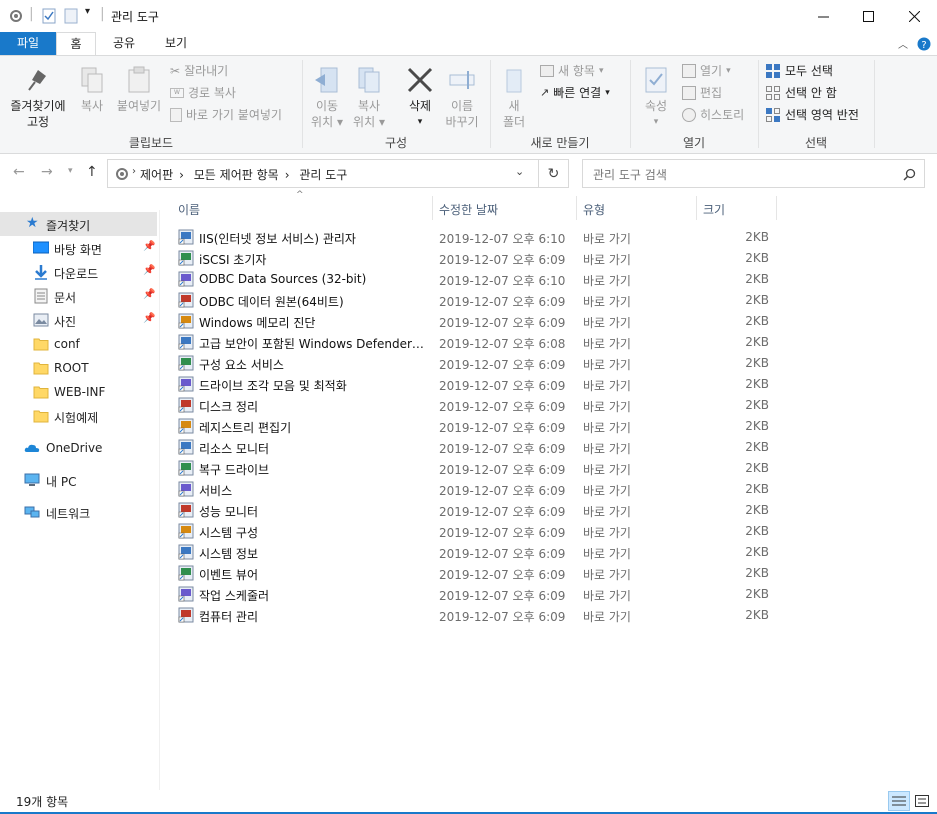  I want to click on minimize-button, so click(823, 16).